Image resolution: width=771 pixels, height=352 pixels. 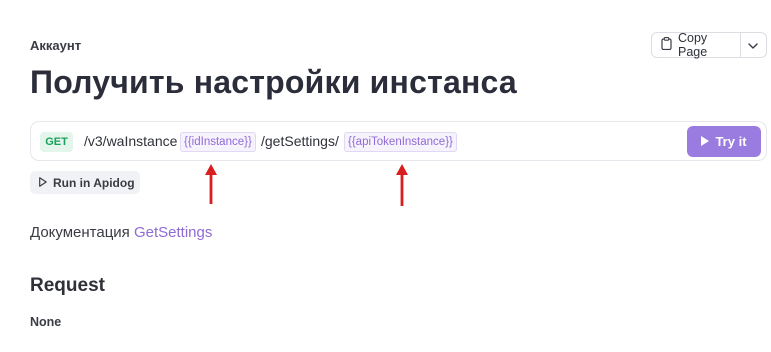 I want to click on copy-options-dropdown, so click(x=753, y=45).